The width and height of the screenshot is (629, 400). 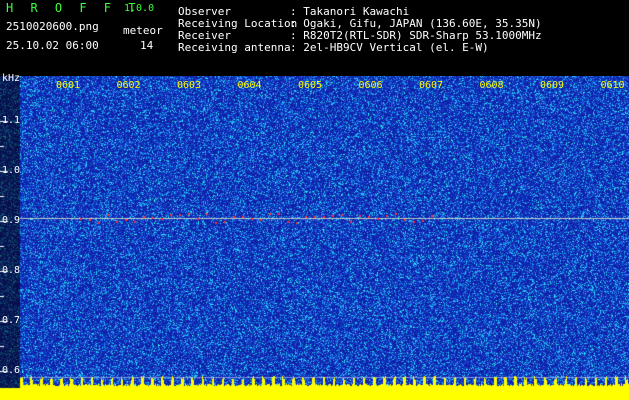 What do you see at coordinates (73, 8) in the screenshot?
I see `app-title: H R O F F T` at bounding box center [73, 8].